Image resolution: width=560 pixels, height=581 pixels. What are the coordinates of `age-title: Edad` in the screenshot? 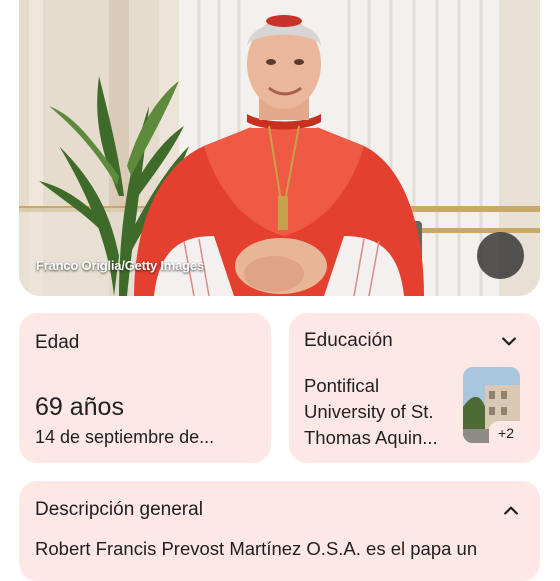 It's located at (57, 342).